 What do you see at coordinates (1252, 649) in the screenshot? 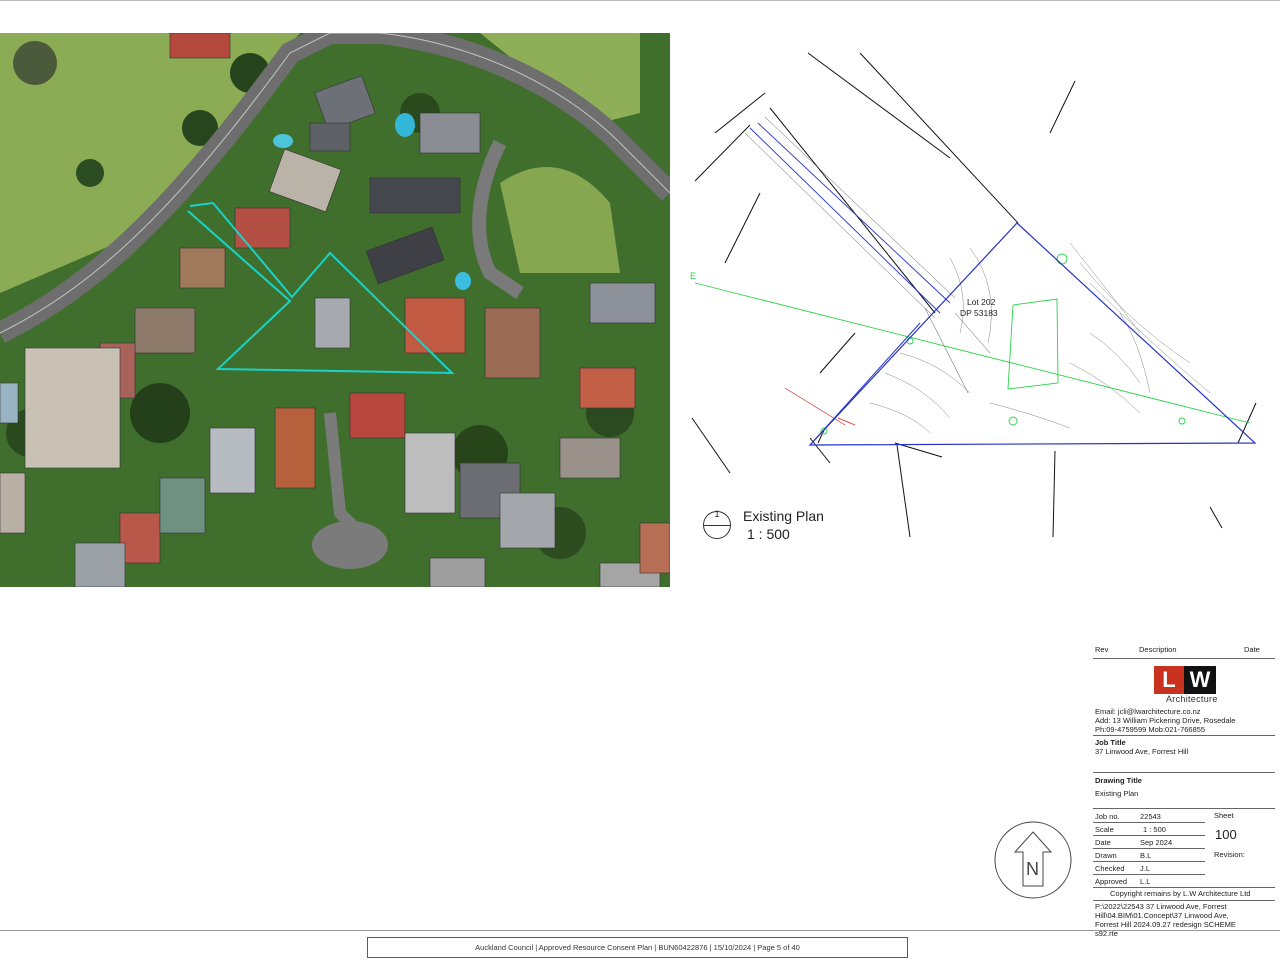
I see `date-header: Date` at bounding box center [1252, 649].